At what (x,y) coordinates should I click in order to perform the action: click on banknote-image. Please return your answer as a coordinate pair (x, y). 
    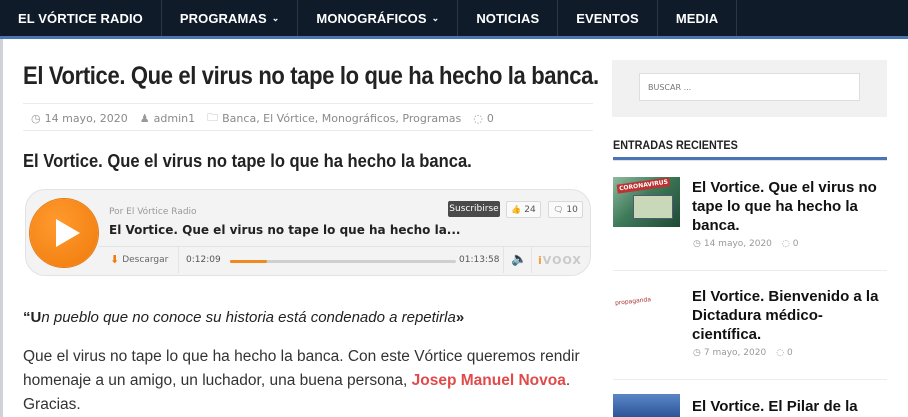
    Looking at the image, I should click on (653, 207).